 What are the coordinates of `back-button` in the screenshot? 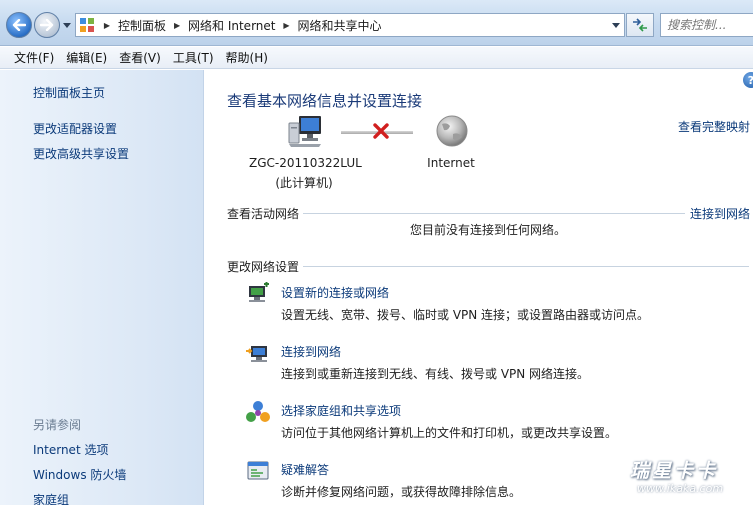 It's located at (19, 25).